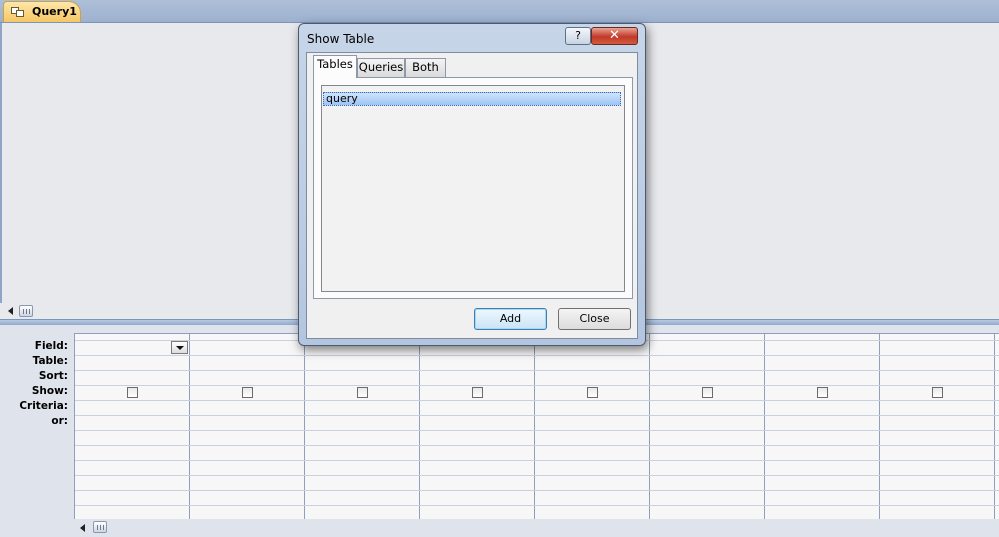  I want to click on close-x-button: ✕, so click(614, 36).